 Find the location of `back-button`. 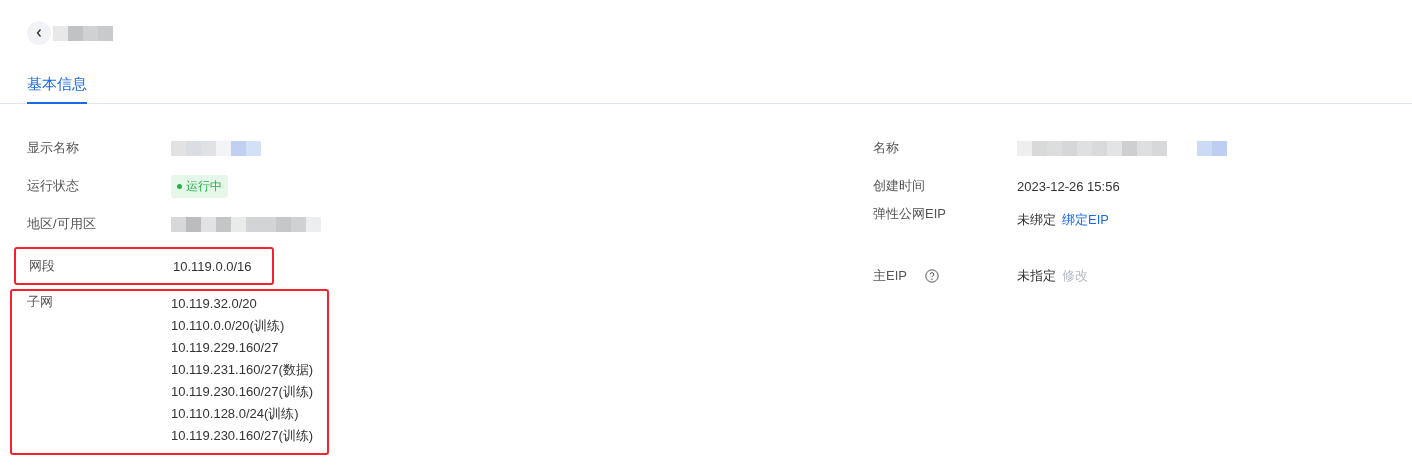

back-button is located at coordinates (39, 33).